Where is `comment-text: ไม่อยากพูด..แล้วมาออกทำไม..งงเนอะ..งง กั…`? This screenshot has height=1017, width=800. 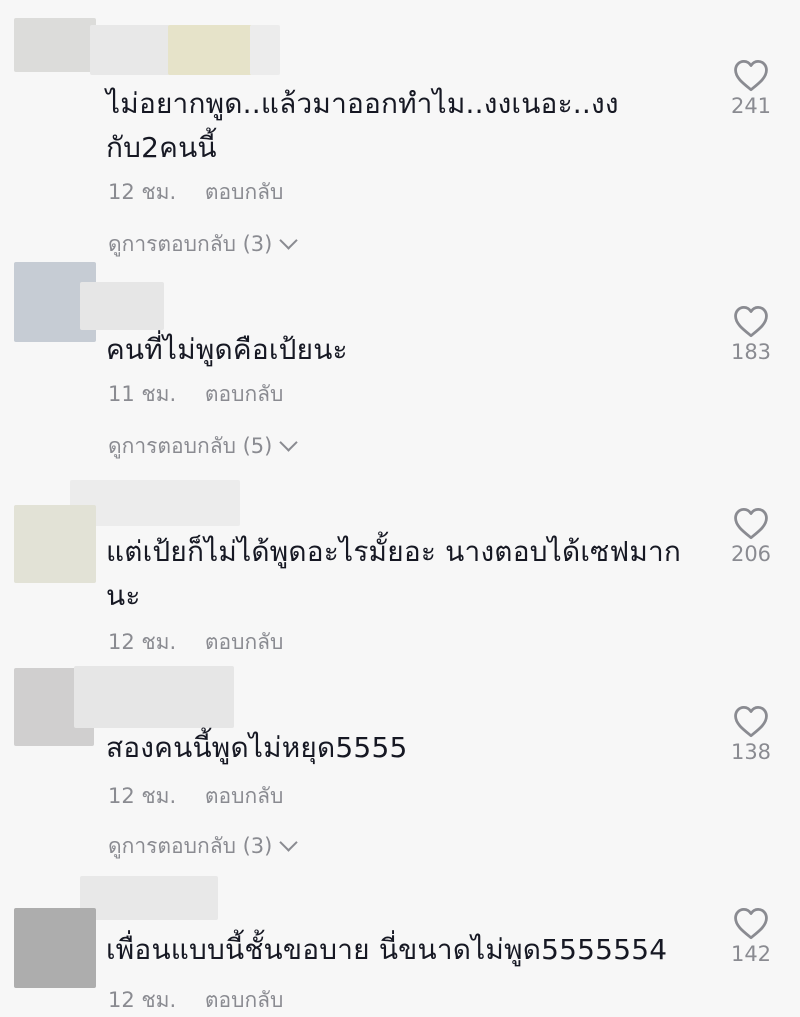
comment-text: ไม่อยากพูด..แล้วมาออกทำไม..งงเนอะ..งง กั… is located at coordinates (362, 125).